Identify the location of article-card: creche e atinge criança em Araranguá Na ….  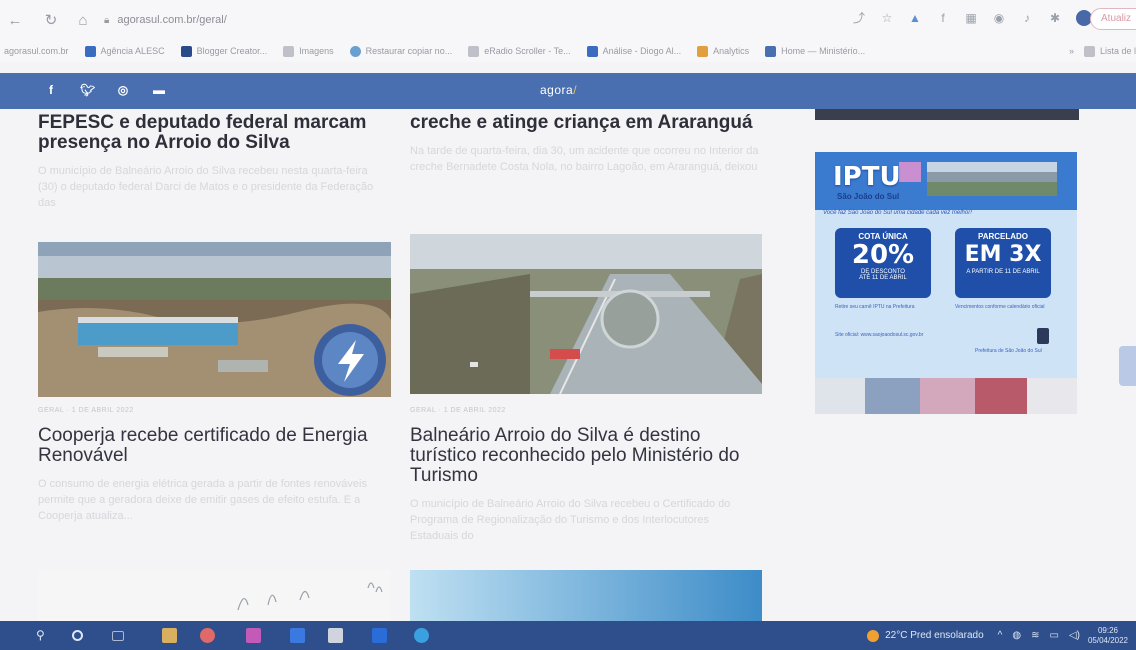
(585, 152).